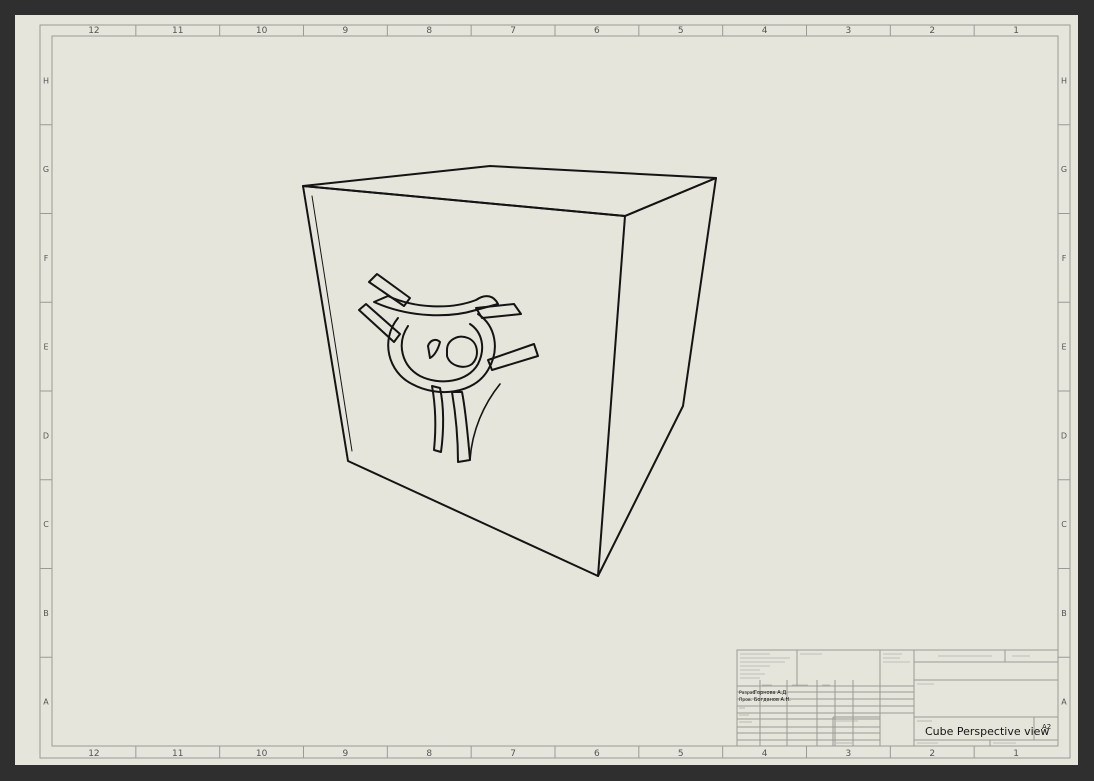  Describe the element at coordinates (771, 693) in the screenshot. I see `drawn-by-name: Горнова А.Д.` at that location.